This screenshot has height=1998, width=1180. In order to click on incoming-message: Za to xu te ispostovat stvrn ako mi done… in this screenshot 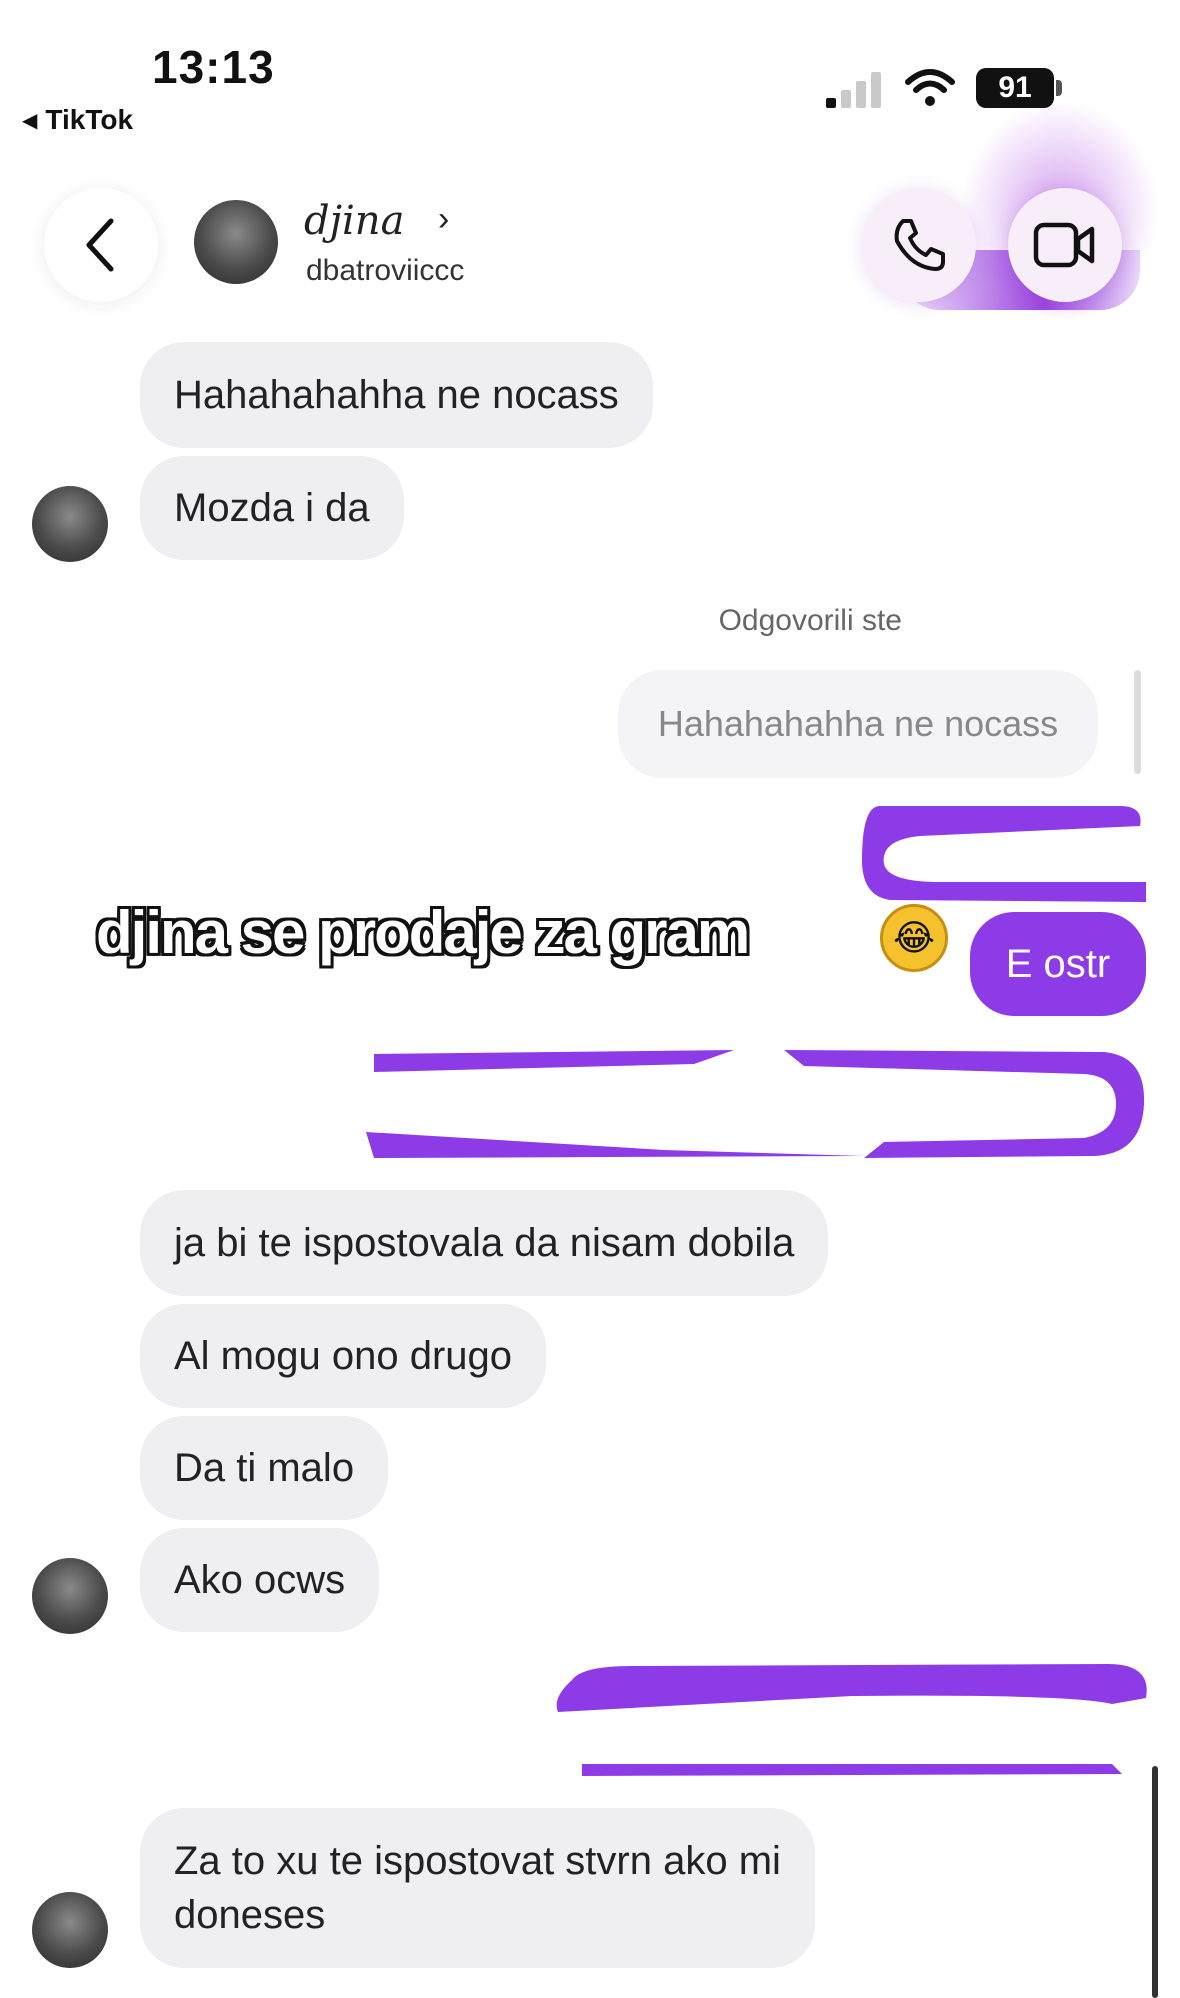, I will do `click(477, 1888)`.